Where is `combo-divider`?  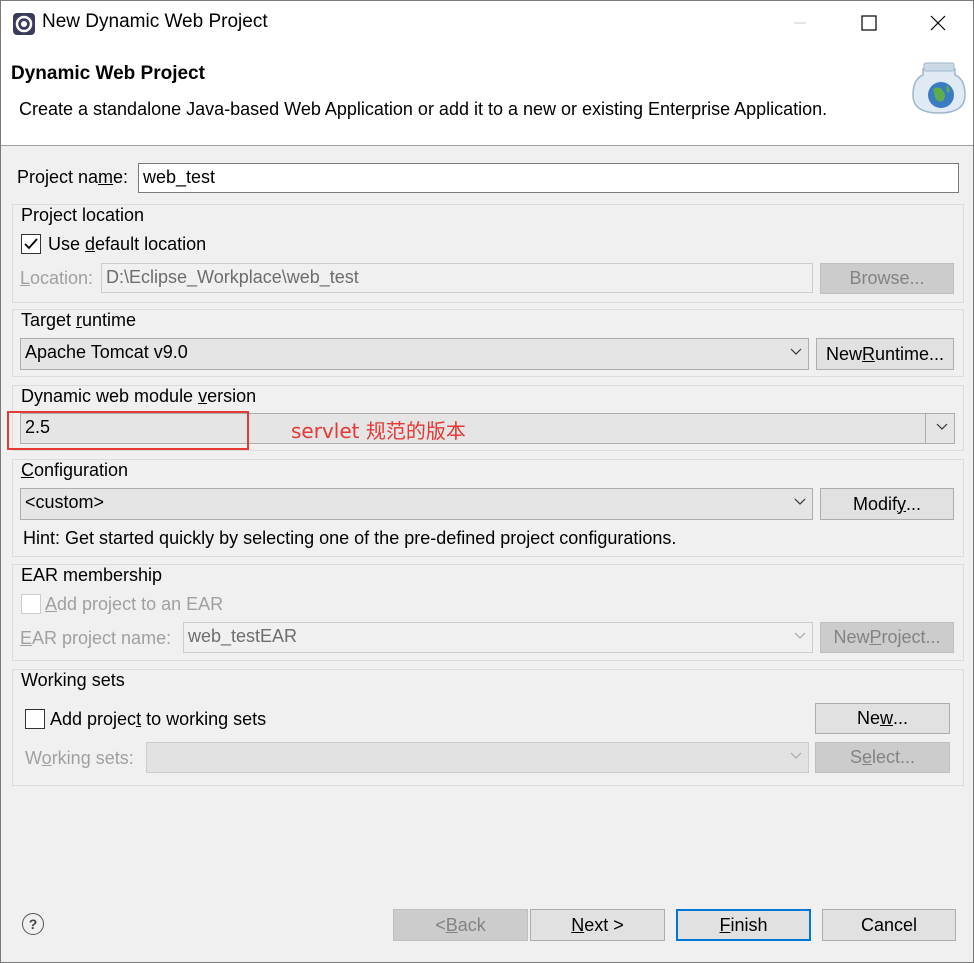 combo-divider is located at coordinates (925, 428).